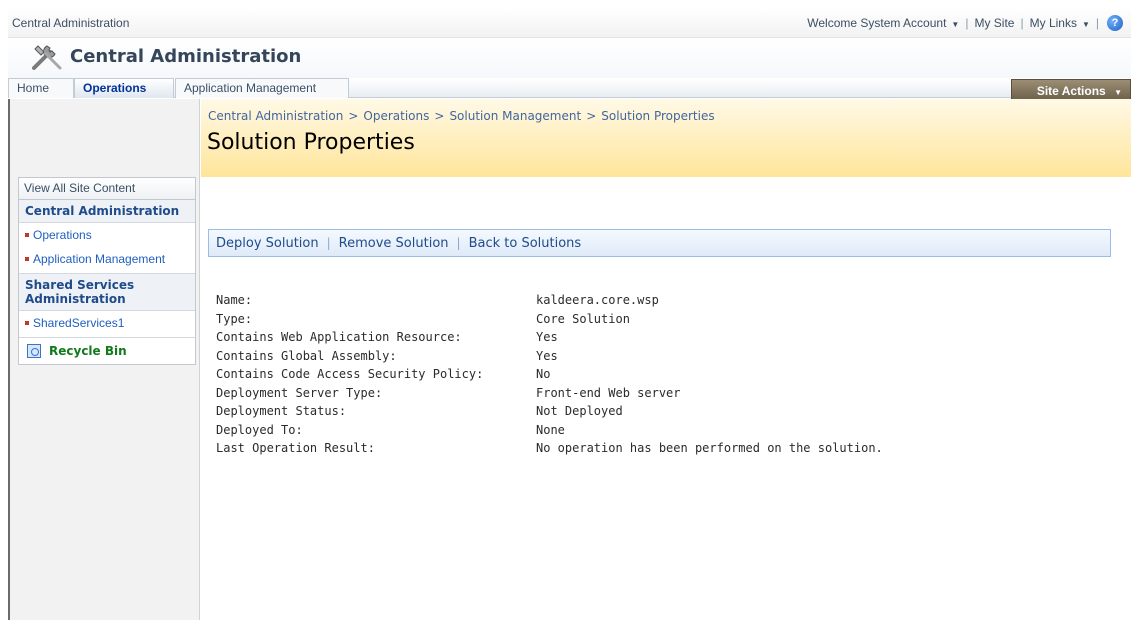  What do you see at coordinates (515, 116) in the screenshot?
I see `breadcrumb-link-solution-management: Solution Management` at bounding box center [515, 116].